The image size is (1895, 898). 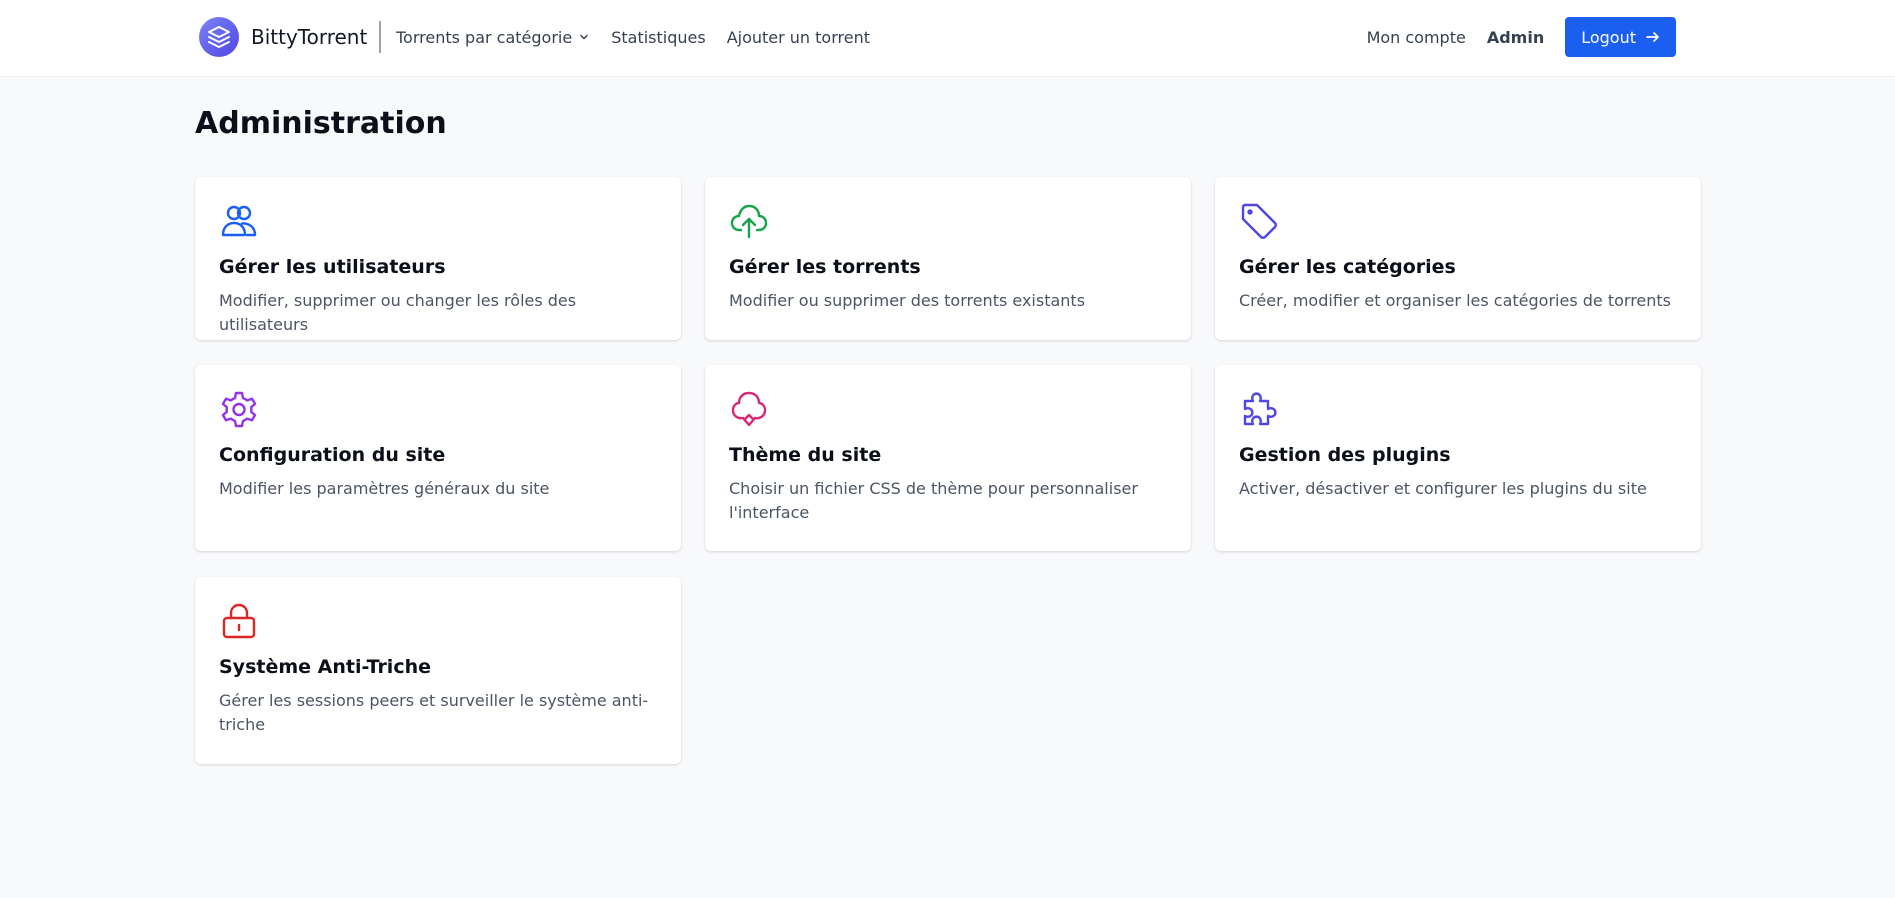 I want to click on palette-icon, so click(x=749, y=409).